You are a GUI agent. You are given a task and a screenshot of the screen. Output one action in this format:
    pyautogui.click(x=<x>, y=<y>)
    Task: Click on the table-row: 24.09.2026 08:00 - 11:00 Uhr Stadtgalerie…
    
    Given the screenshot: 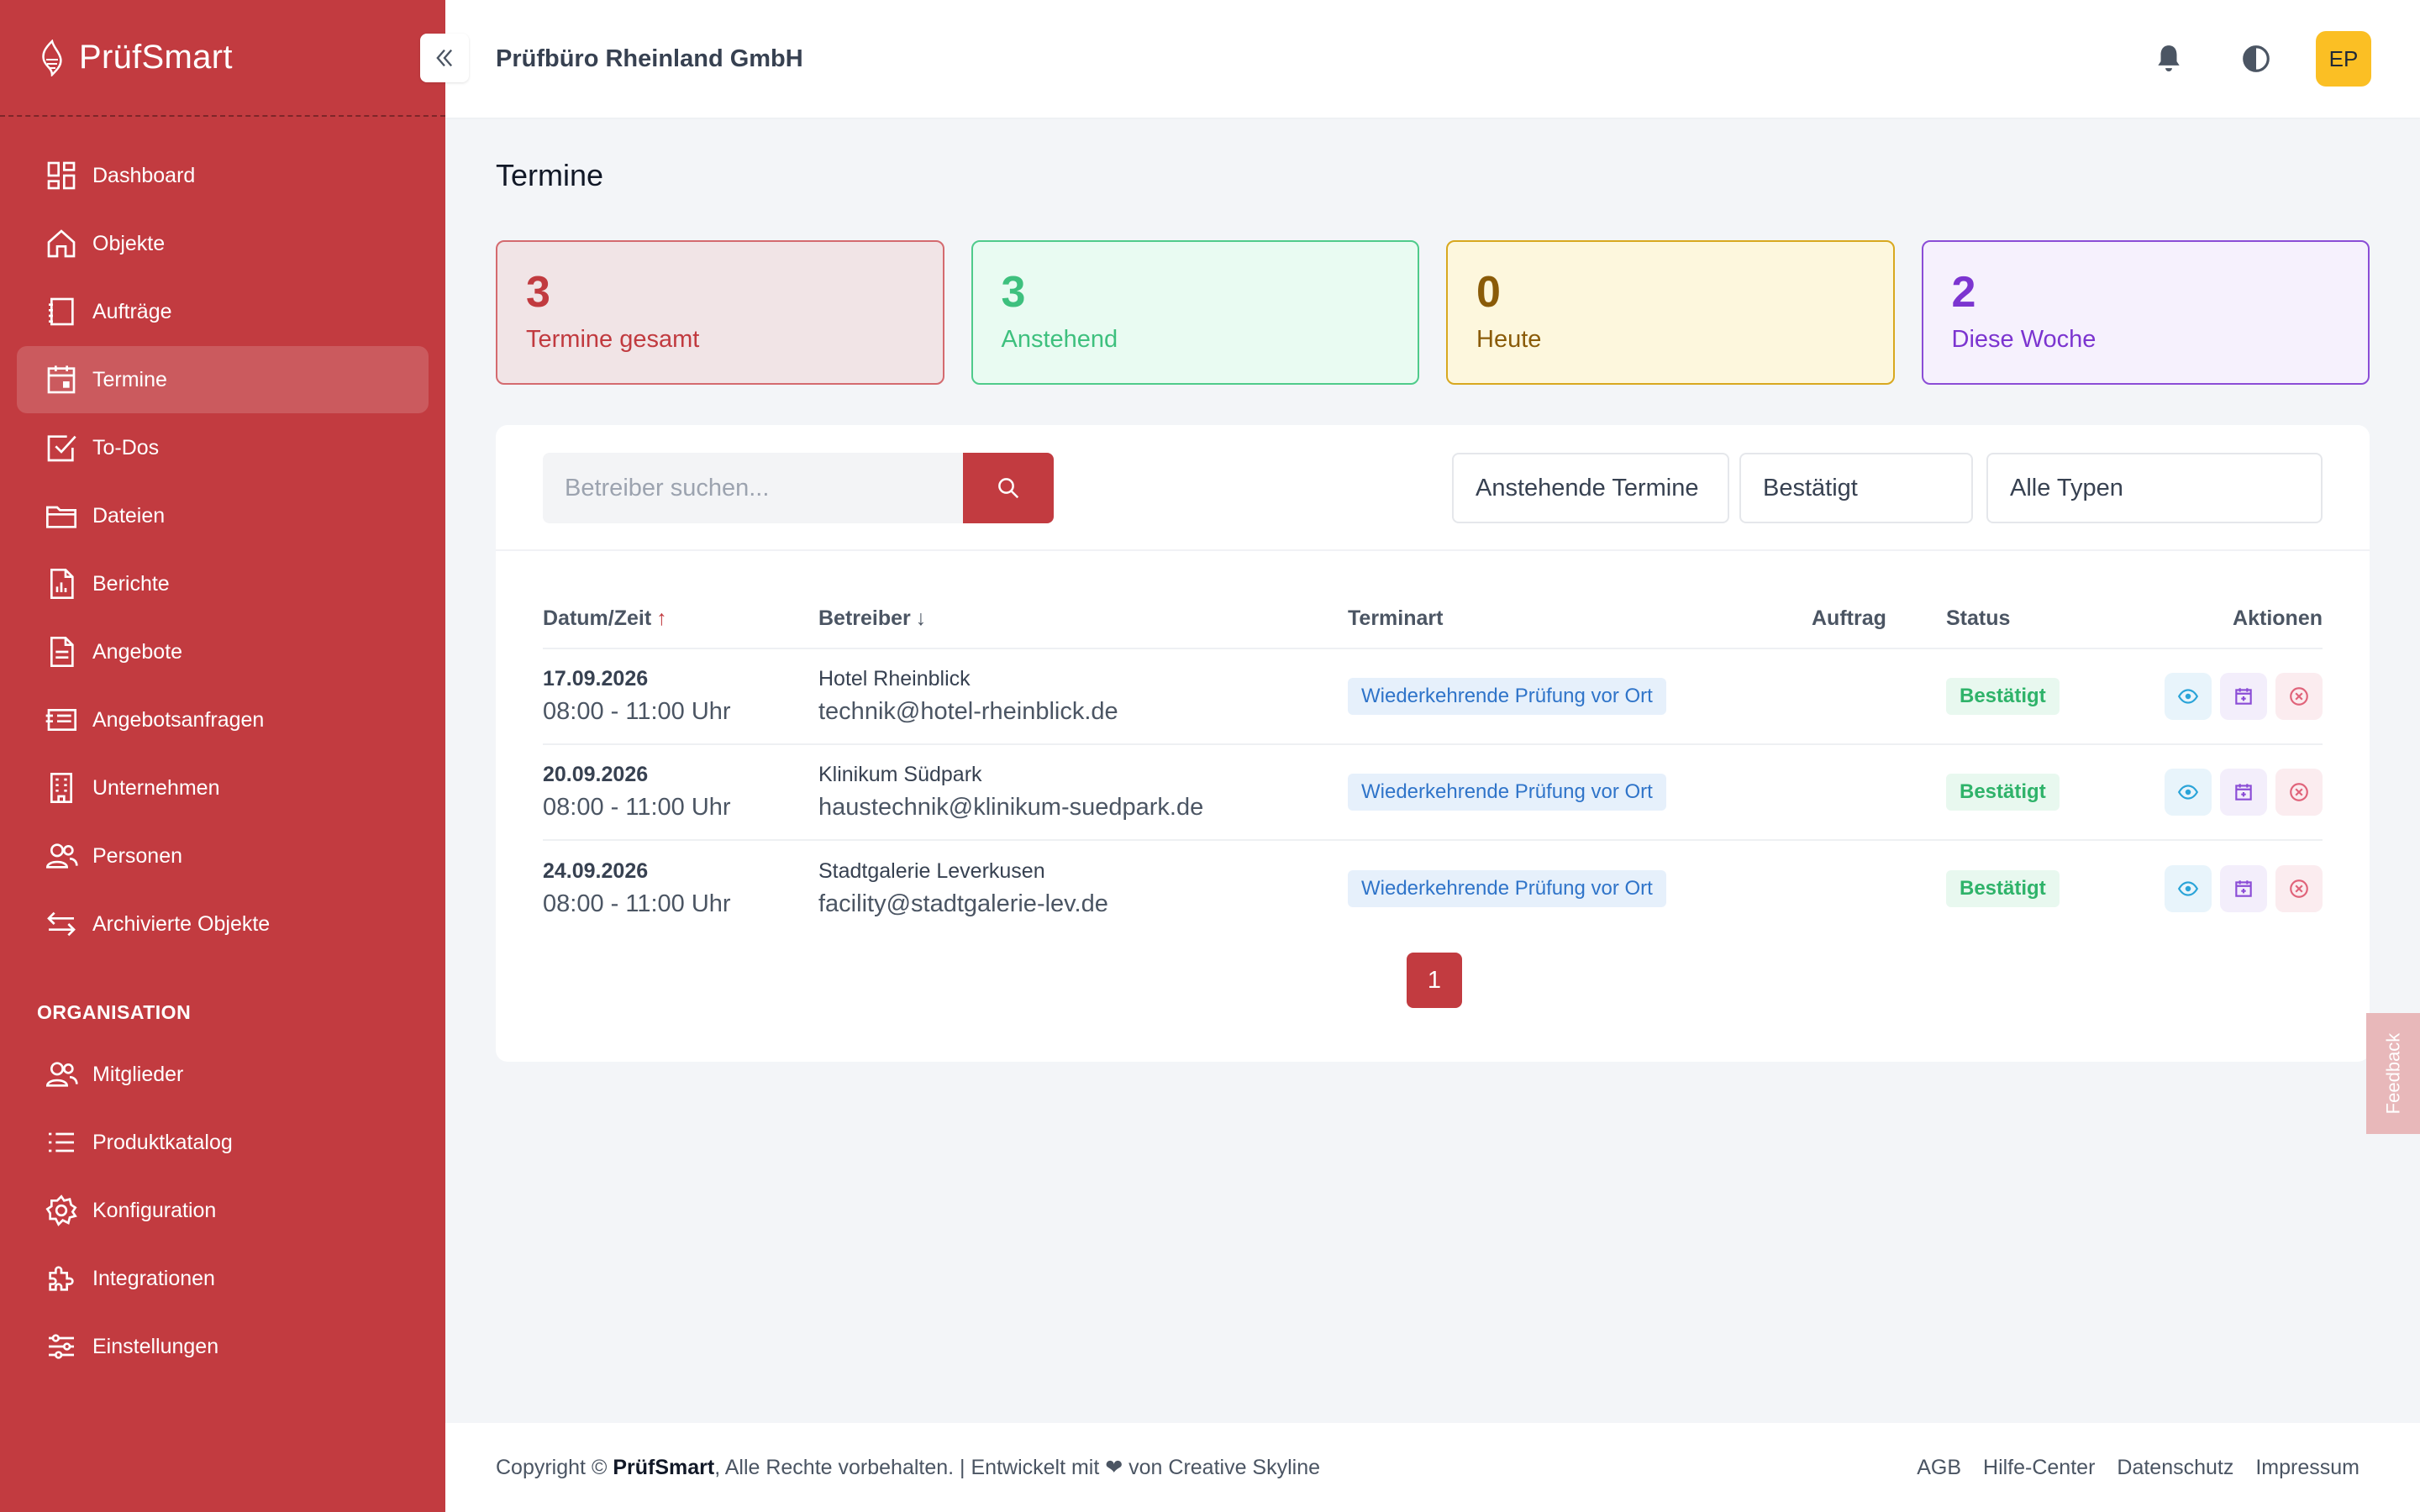 What is the action you would take?
    pyautogui.click(x=1433, y=888)
    